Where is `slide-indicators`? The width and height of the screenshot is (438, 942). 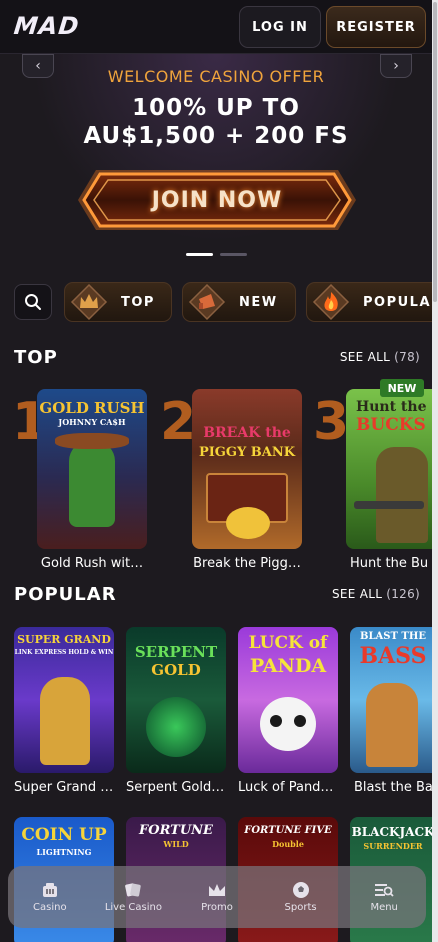 slide-indicators is located at coordinates (216, 254).